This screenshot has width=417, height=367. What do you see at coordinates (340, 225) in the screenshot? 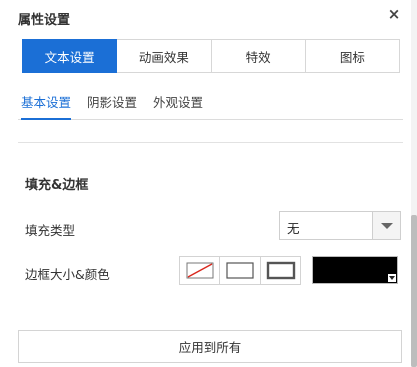
I see `fill-type-select: 无` at bounding box center [340, 225].